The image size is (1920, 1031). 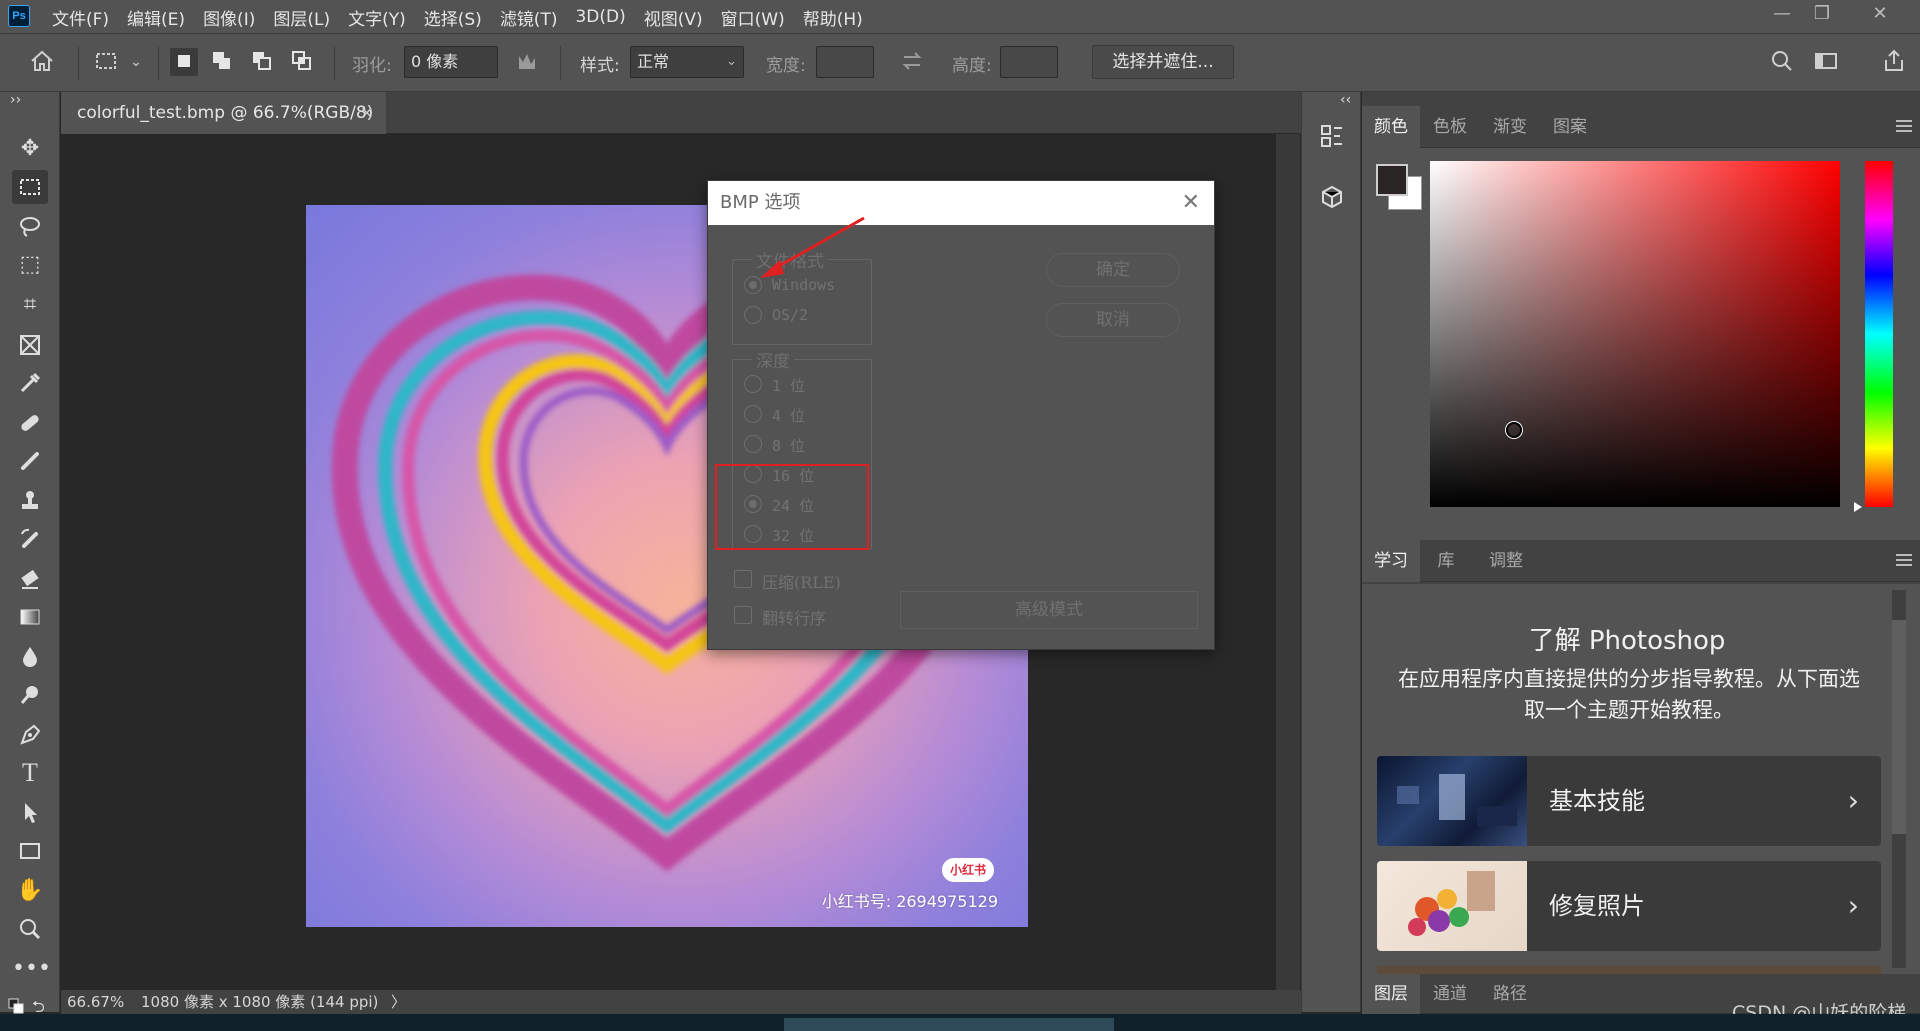 I want to click on swap-icon, so click(x=912, y=62).